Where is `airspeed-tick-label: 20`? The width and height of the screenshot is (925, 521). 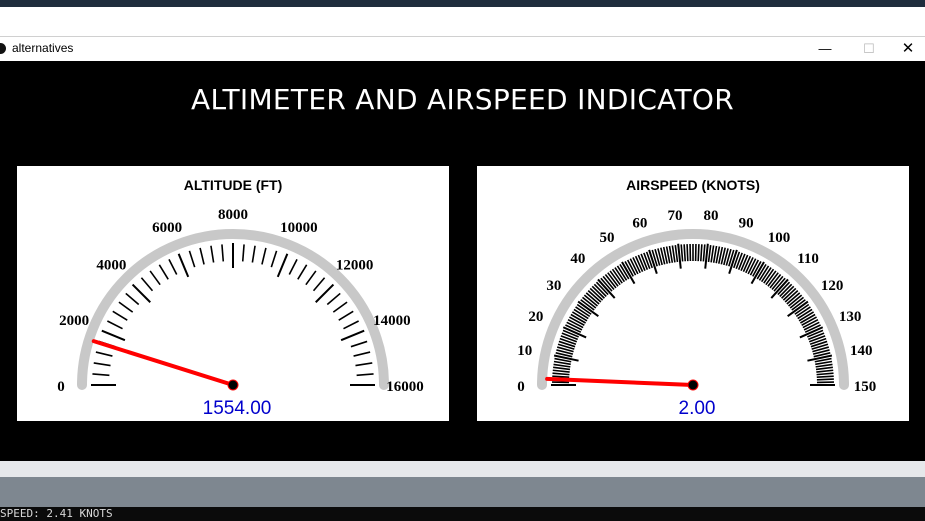
airspeed-tick-label: 20 is located at coordinates (535, 317).